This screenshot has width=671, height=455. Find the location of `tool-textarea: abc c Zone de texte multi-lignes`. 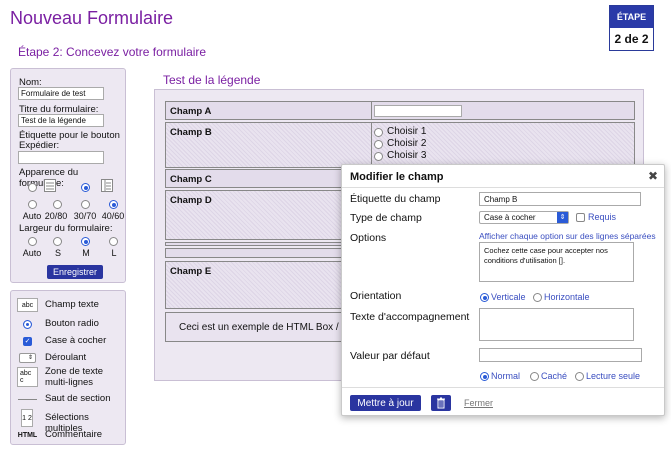

tool-textarea: abc c Zone de texte multi-lignes is located at coordinates (69, 377).